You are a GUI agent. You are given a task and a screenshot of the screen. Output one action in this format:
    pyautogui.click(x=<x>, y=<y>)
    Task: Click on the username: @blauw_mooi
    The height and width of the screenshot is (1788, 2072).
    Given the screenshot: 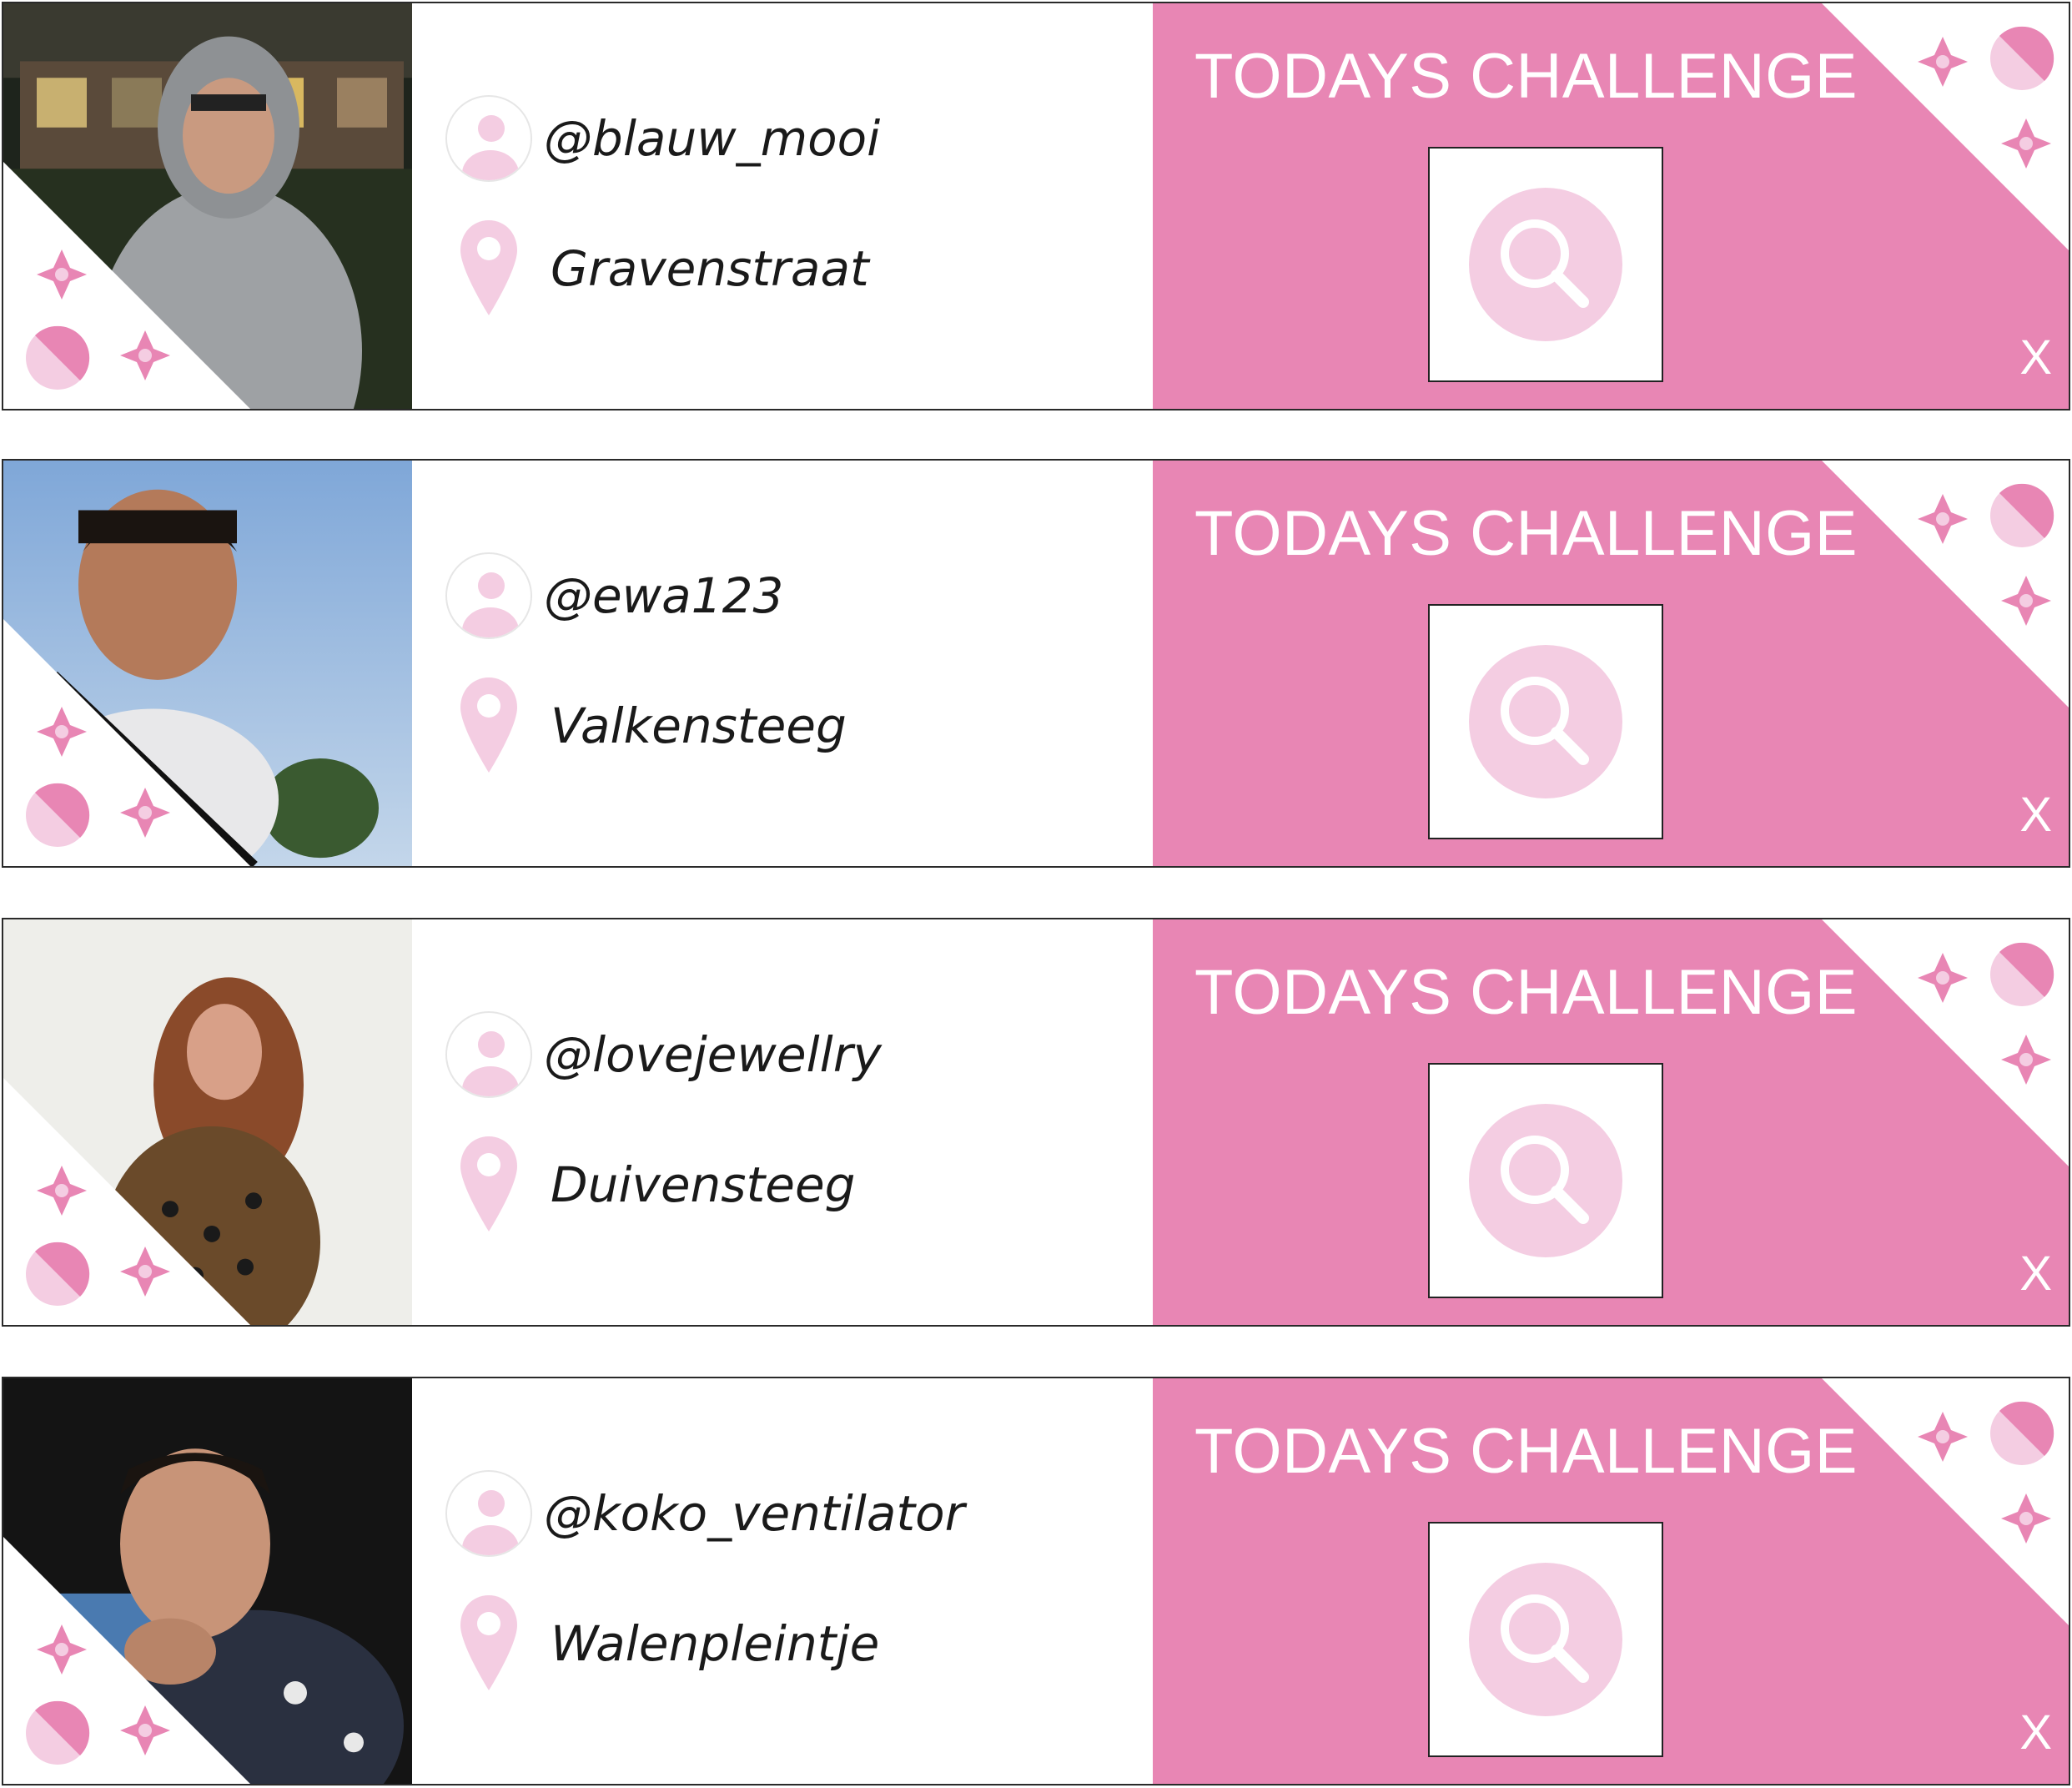 What is the action you would take?
    pyautogui.click(x=712, y=138)
    